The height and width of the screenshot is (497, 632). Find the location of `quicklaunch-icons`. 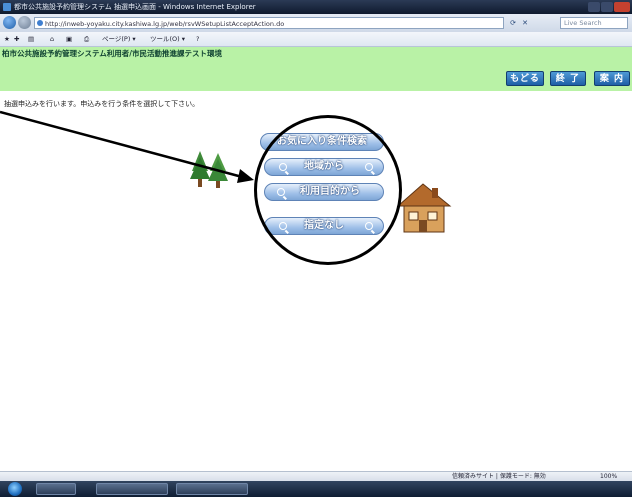

quicklaunch-icons is located at coordinates (56, 489).